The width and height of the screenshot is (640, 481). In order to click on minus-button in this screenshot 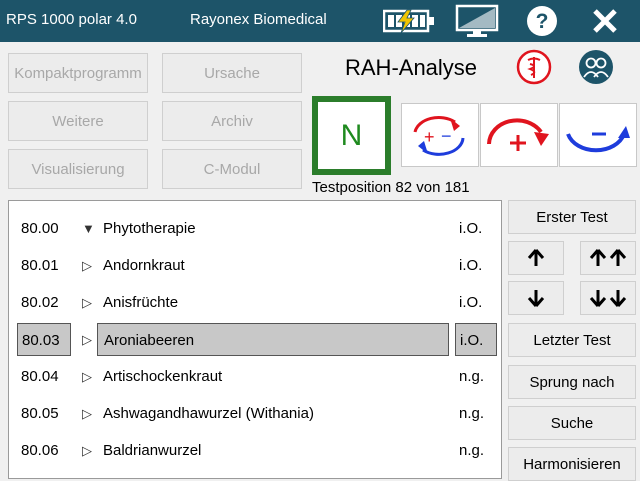, I will do `click(598, 135)`.